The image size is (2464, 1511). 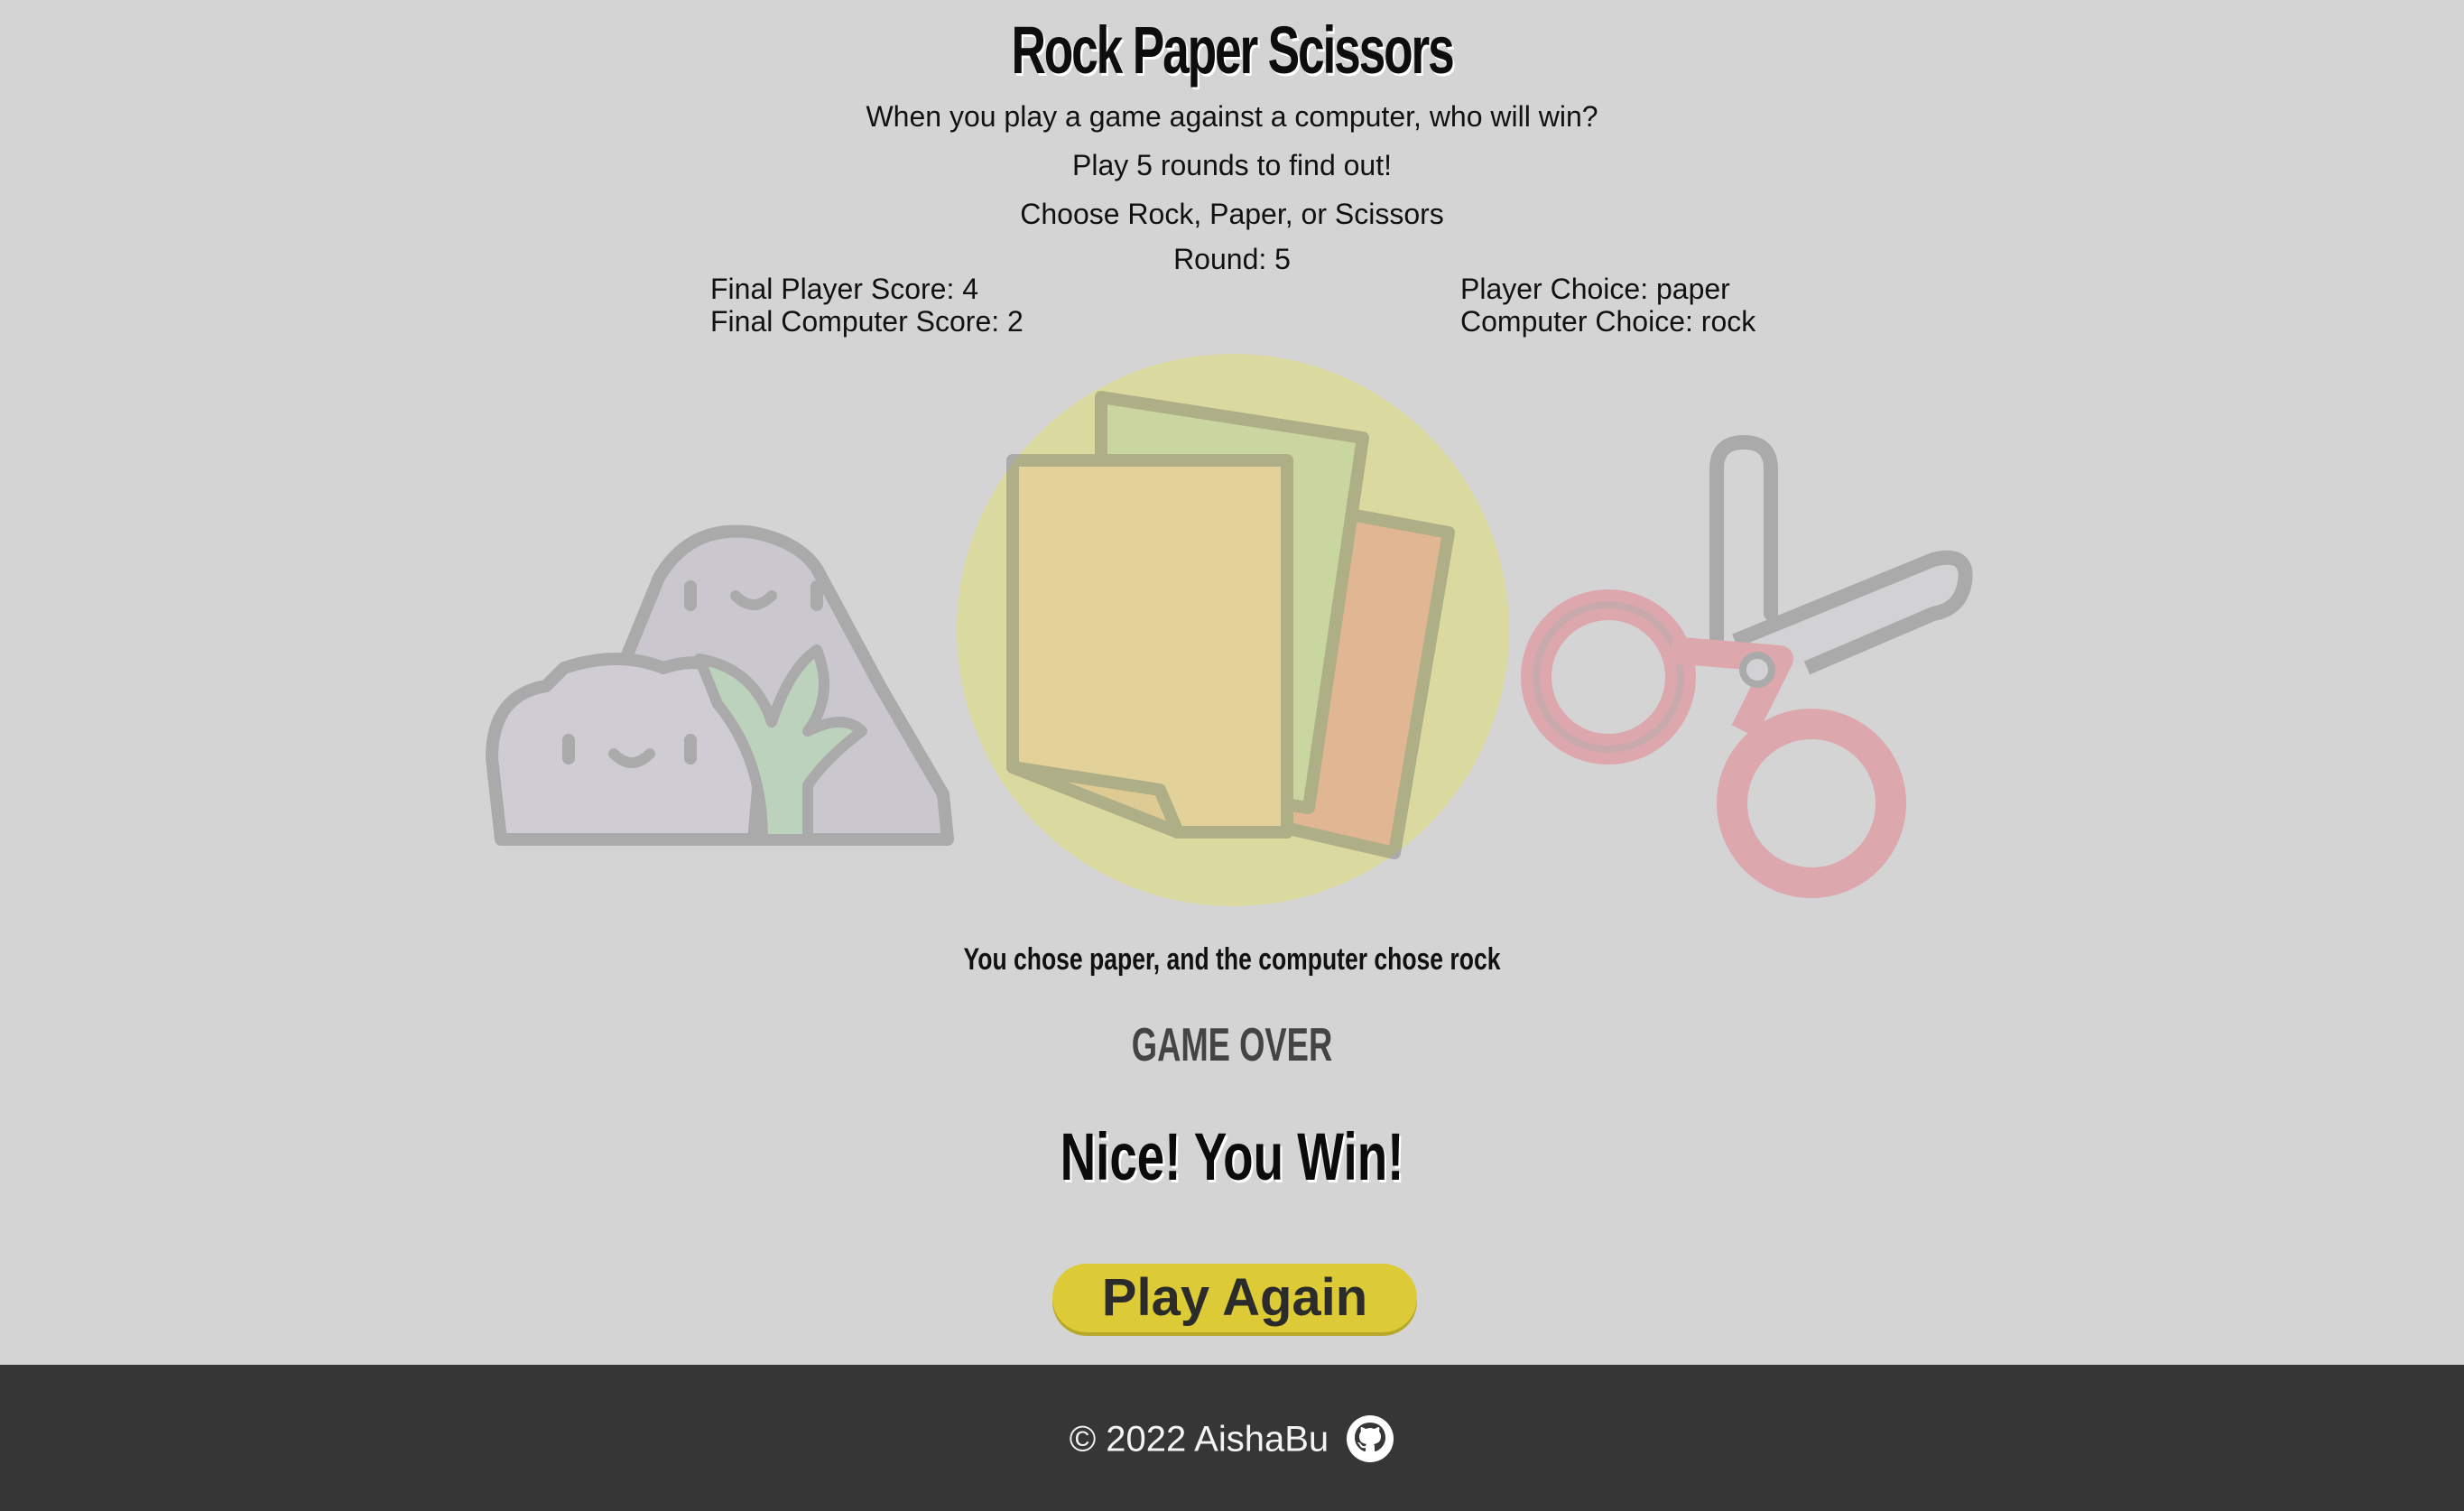 I want to click on github-icon, so click(x=1370, y=1439).